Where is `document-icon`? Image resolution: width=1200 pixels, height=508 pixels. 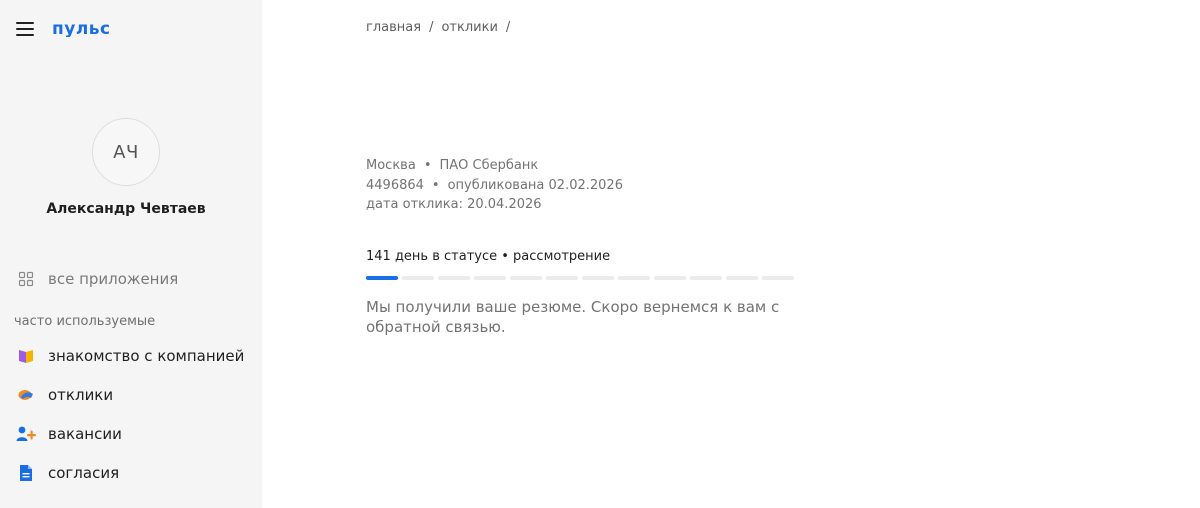 document-icon is located at coordinates (26, 473).